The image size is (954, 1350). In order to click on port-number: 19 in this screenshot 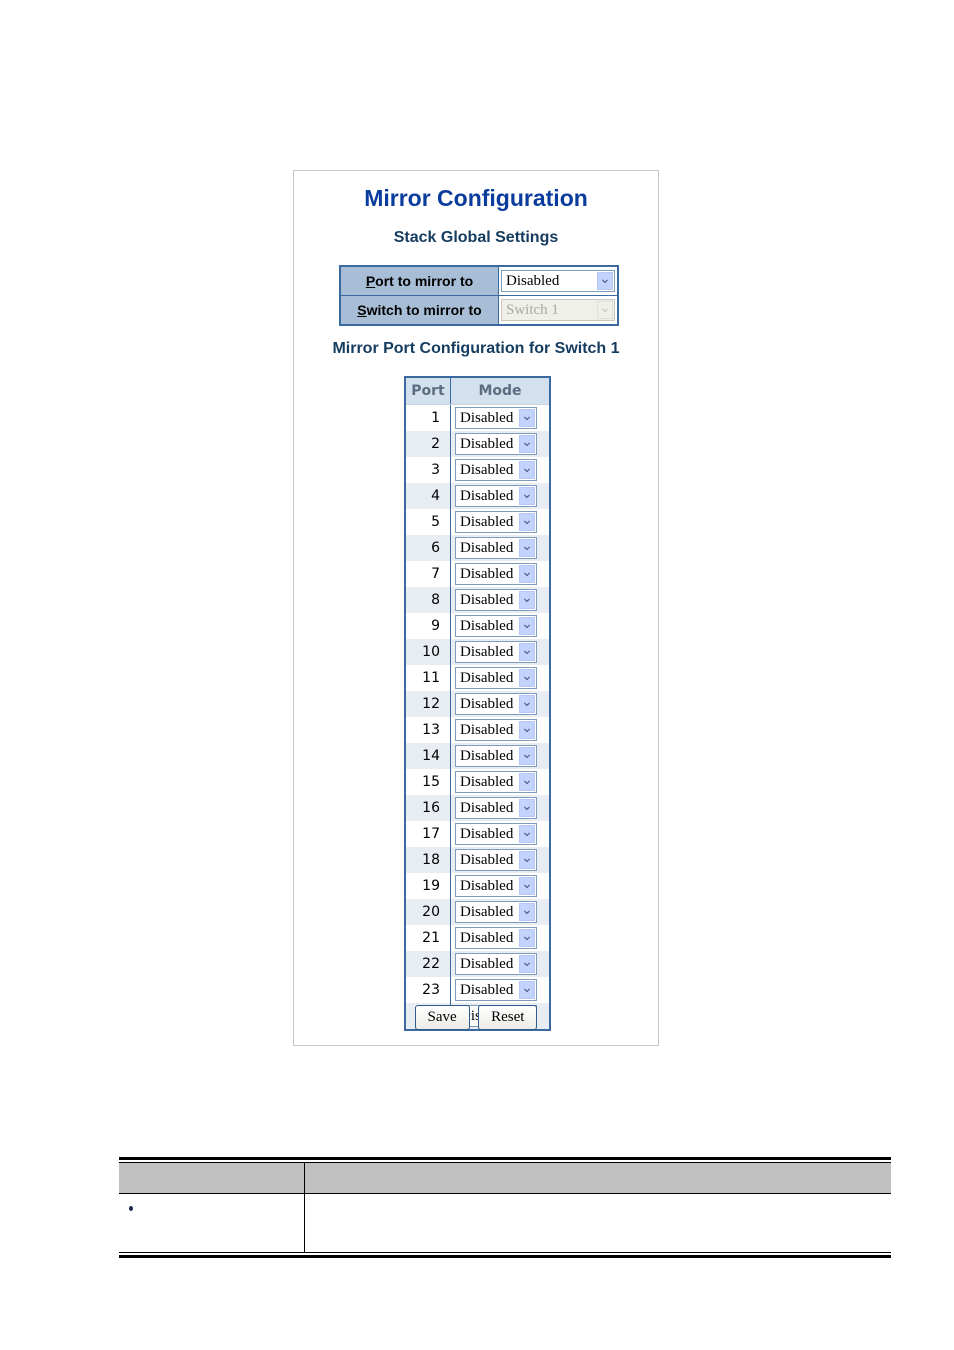, I will do `click(428, 886)`.